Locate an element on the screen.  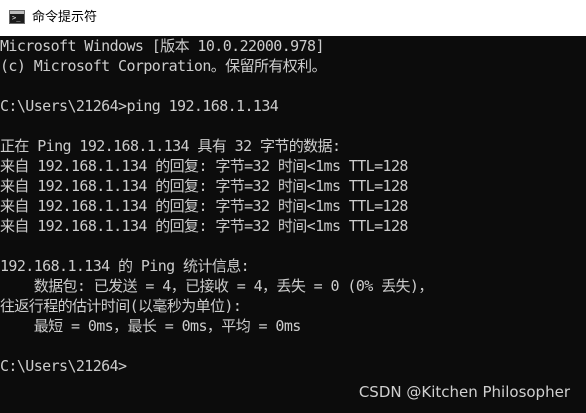
command-prompt-line: C:\Users\21264> is located at coordinates (63, 366).